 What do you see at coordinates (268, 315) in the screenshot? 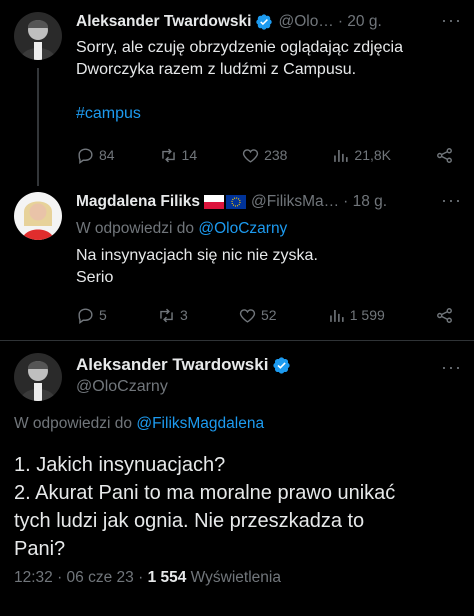
I see `like-count: 52` at bounding box center [268, 315].